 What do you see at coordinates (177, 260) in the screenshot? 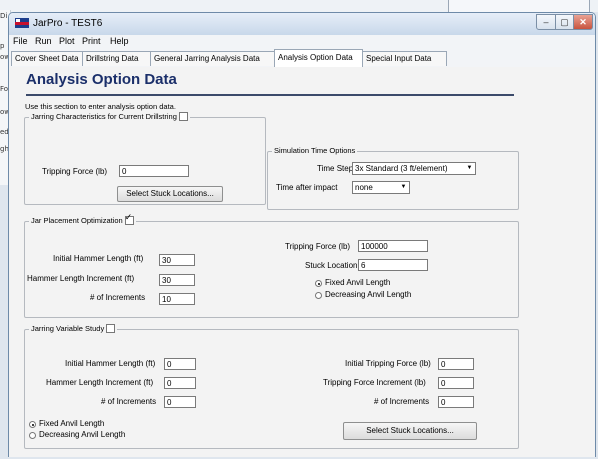
I see `initial-hammer-length-input: 30` at bounding box center [177, 260].